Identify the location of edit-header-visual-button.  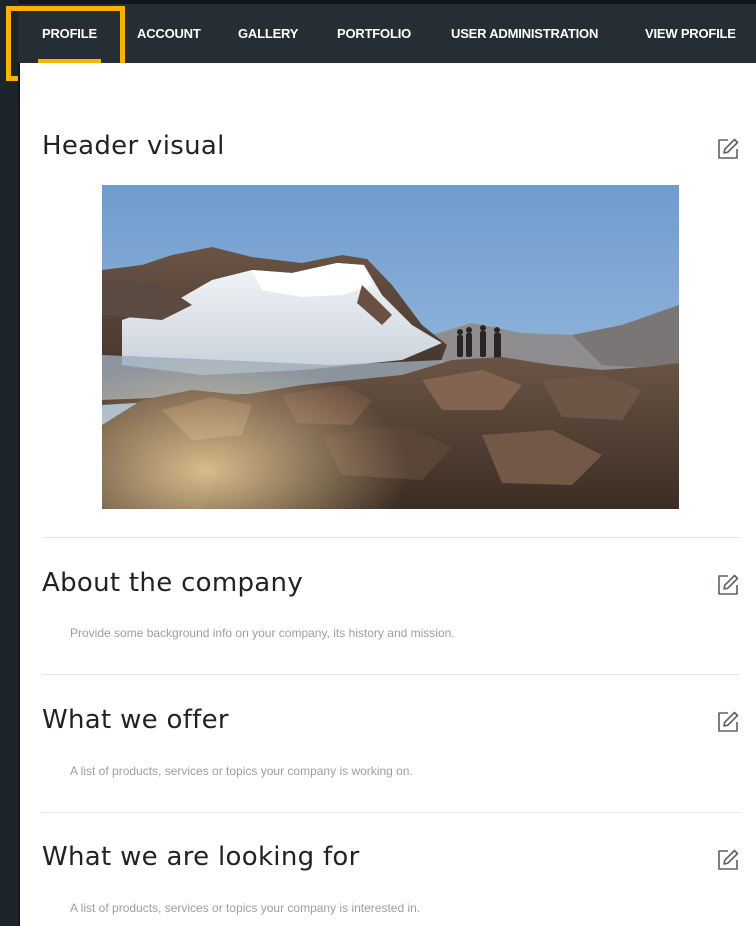
(728, 149).